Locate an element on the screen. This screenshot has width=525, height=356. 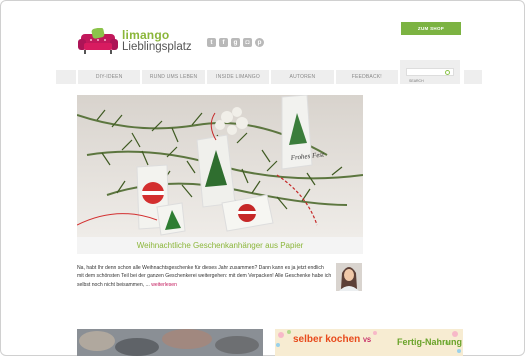
brand-name: limango is located at coordinates (146, 35).